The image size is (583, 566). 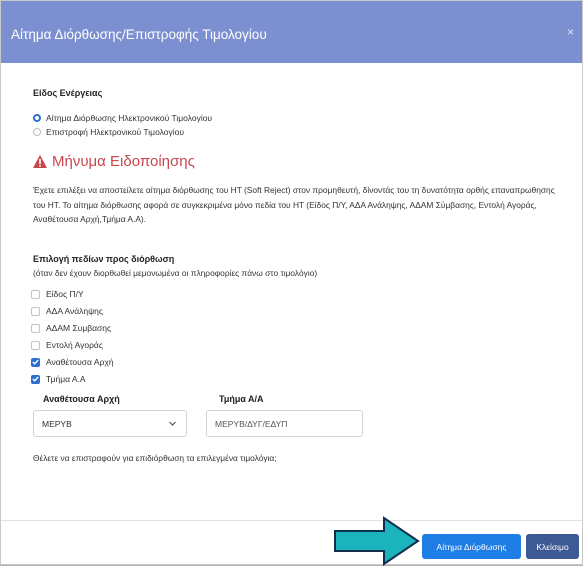 I want to click on department-label: Τμήμα Α/Α, so click(x=241, y=399).